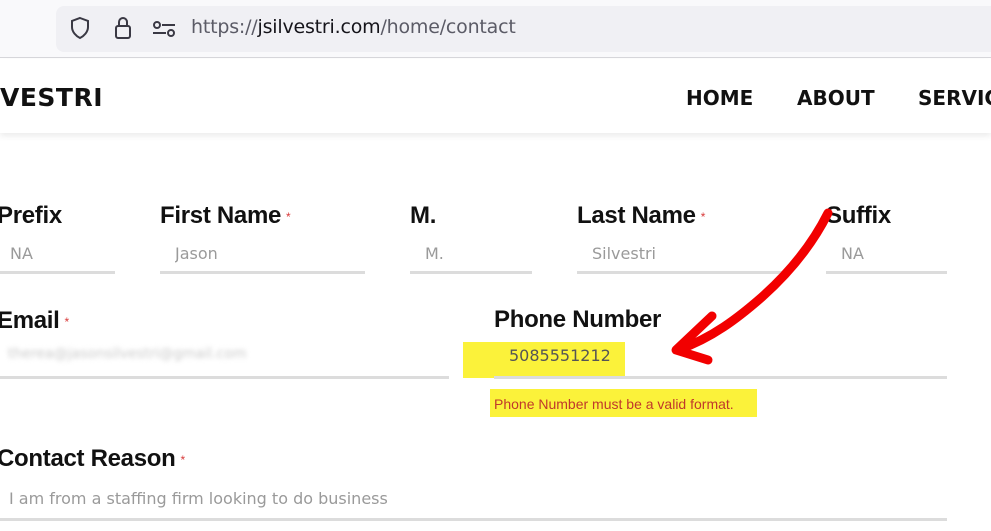 This screenshot has height=531, width=991. I want to click on suffix-input, so click(886, 253).